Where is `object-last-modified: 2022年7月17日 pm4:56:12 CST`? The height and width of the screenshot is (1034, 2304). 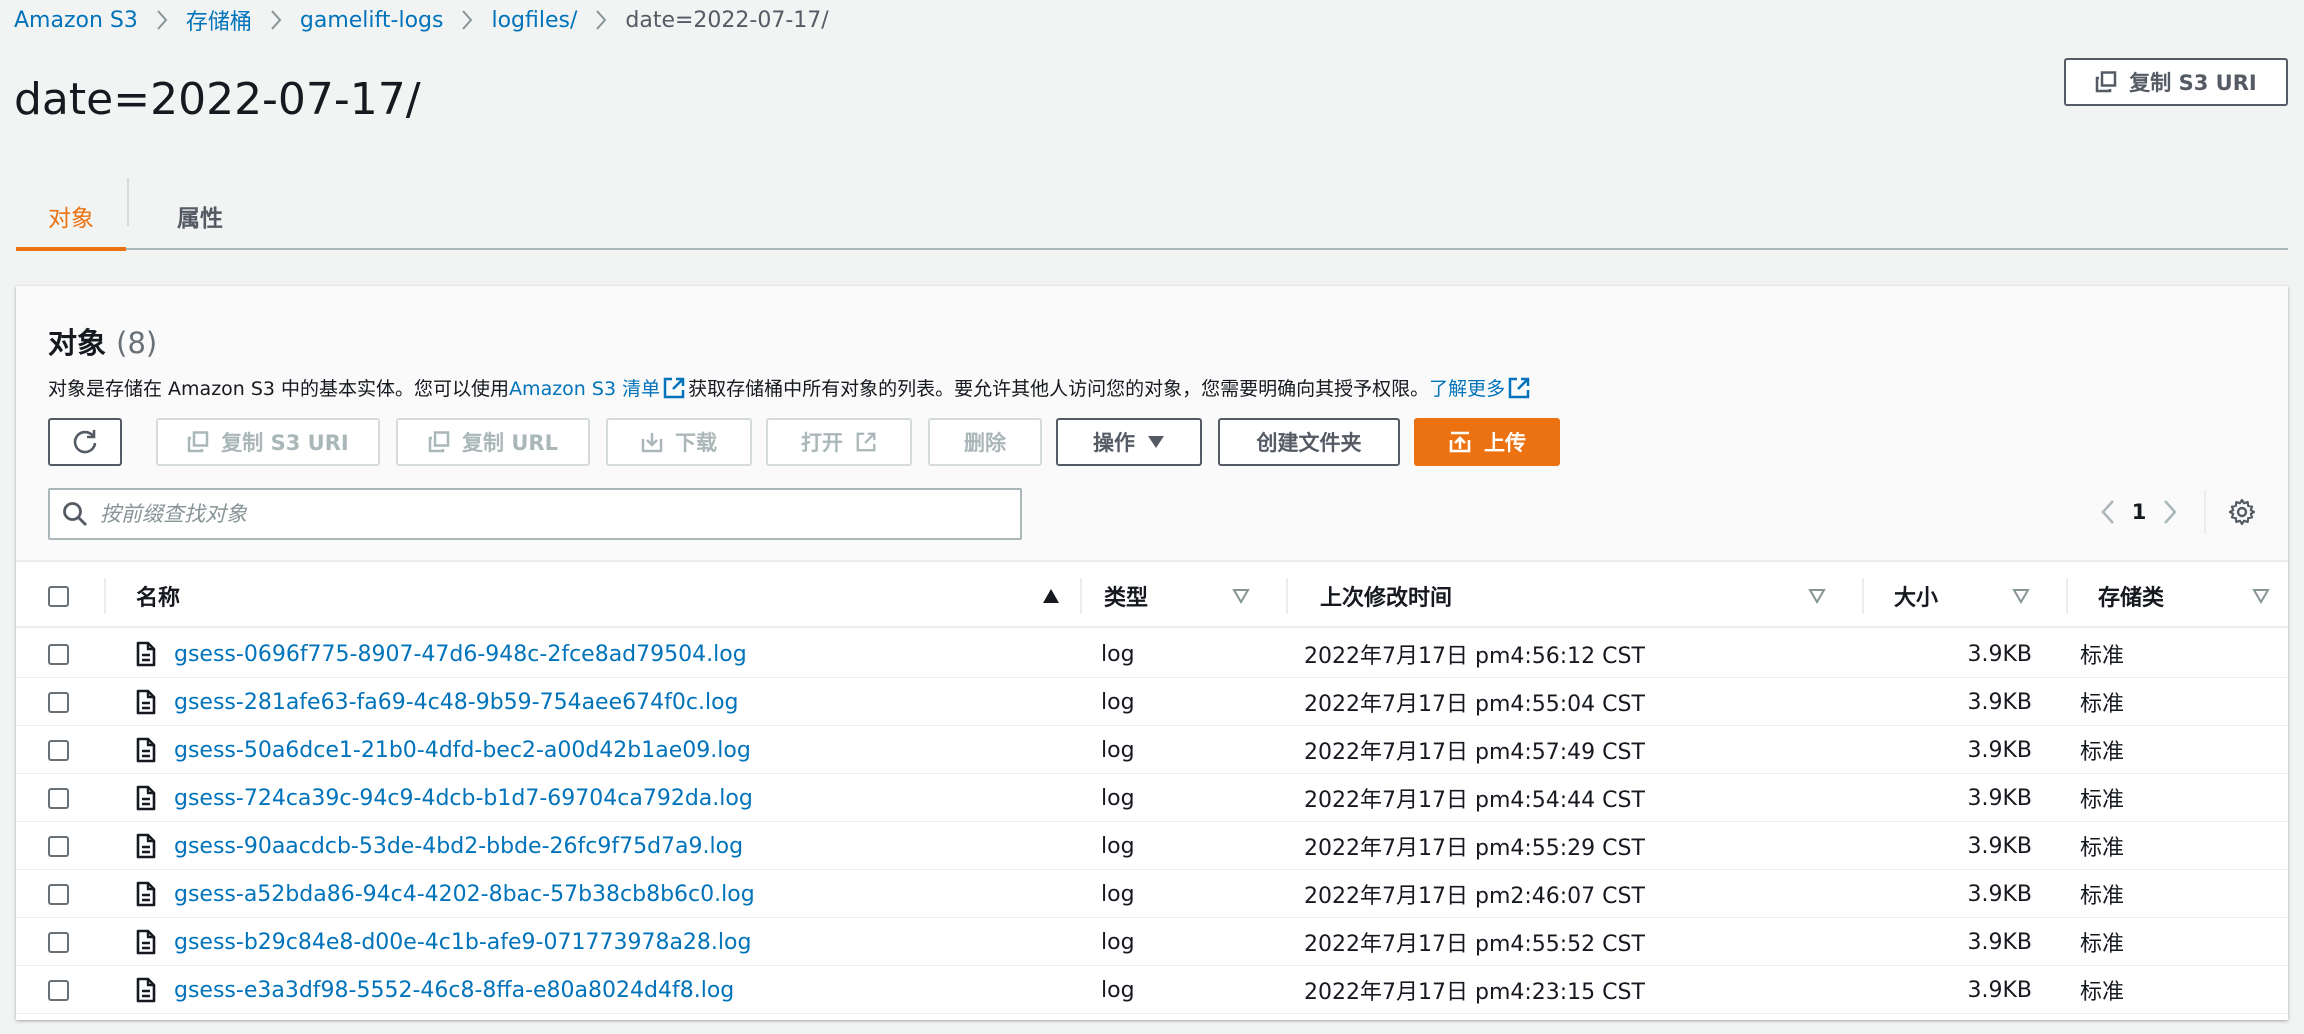
object-last-modified: 2022年7月17日 pm4:56:12 CST is located at coordinates (1474, 656).